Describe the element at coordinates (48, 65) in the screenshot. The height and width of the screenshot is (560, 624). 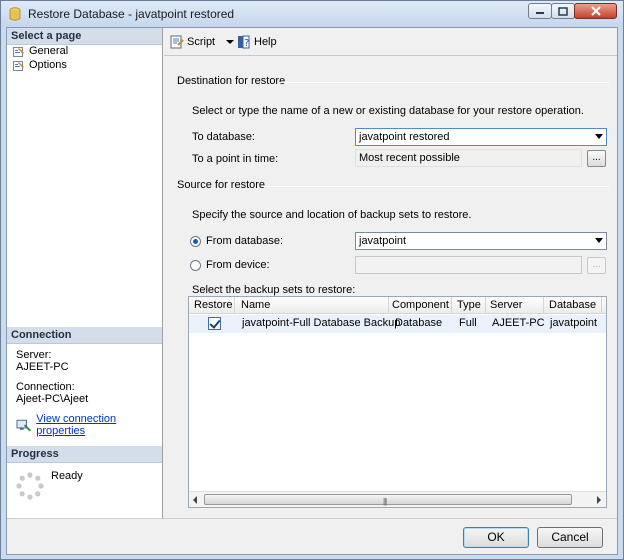
I see `page-item-label: Options` at that location.